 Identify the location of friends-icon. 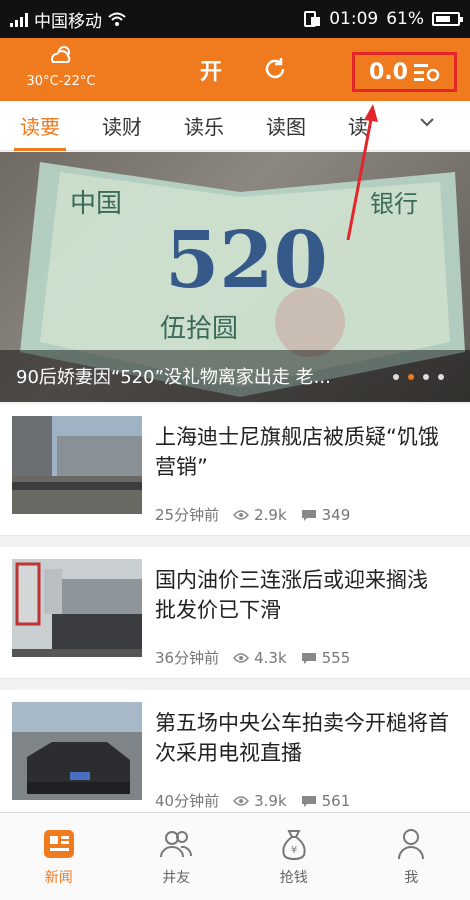
(176, 843).